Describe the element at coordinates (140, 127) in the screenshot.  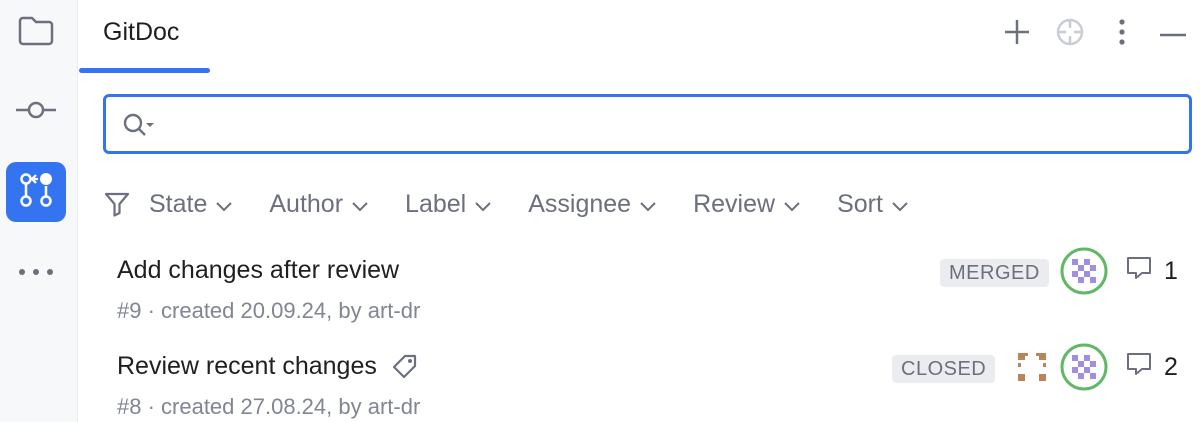
I see `search-history-icon` at that location.